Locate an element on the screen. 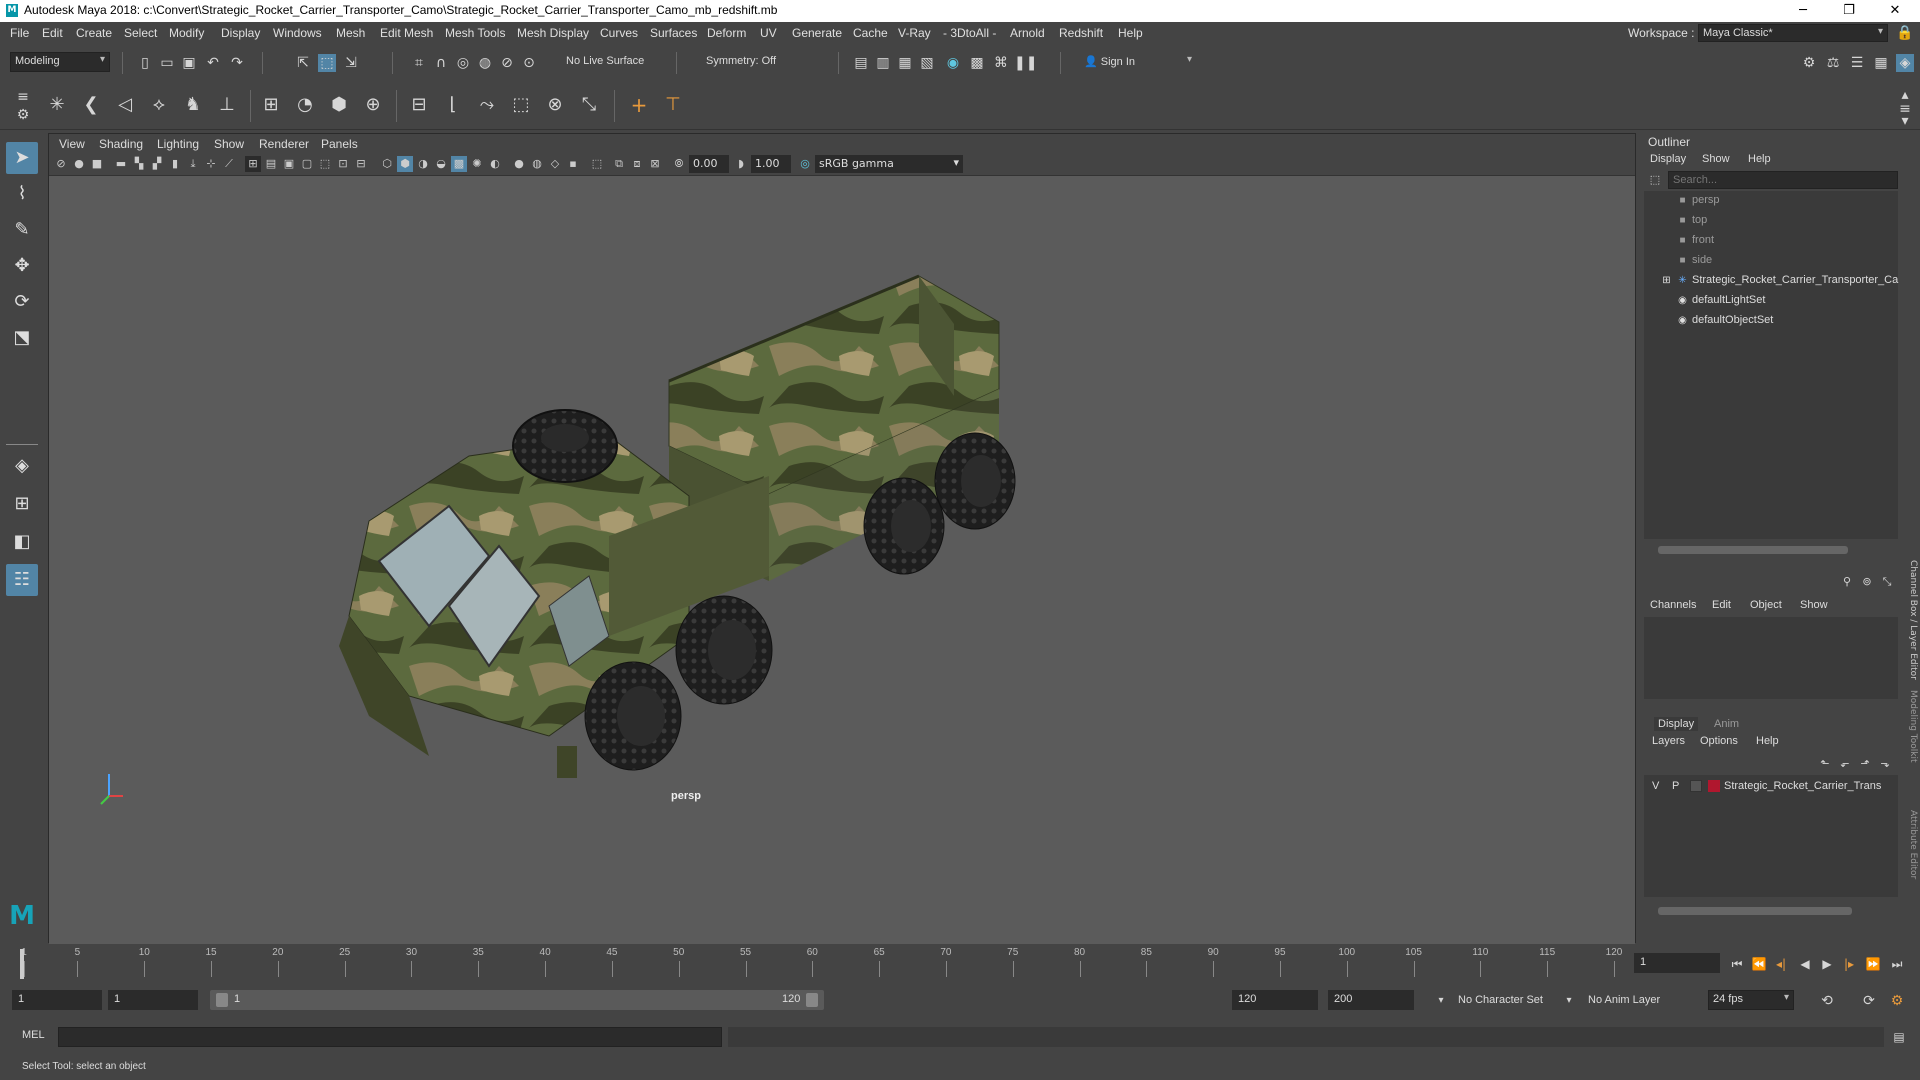  shelf-settings-icon: ⚙ is located at coordinates (23, 115).